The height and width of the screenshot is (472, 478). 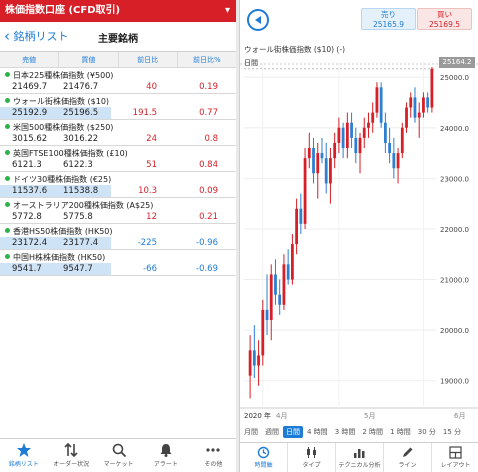 I want to click on page-title: 主要銘柄, so click(x=118, y=39).